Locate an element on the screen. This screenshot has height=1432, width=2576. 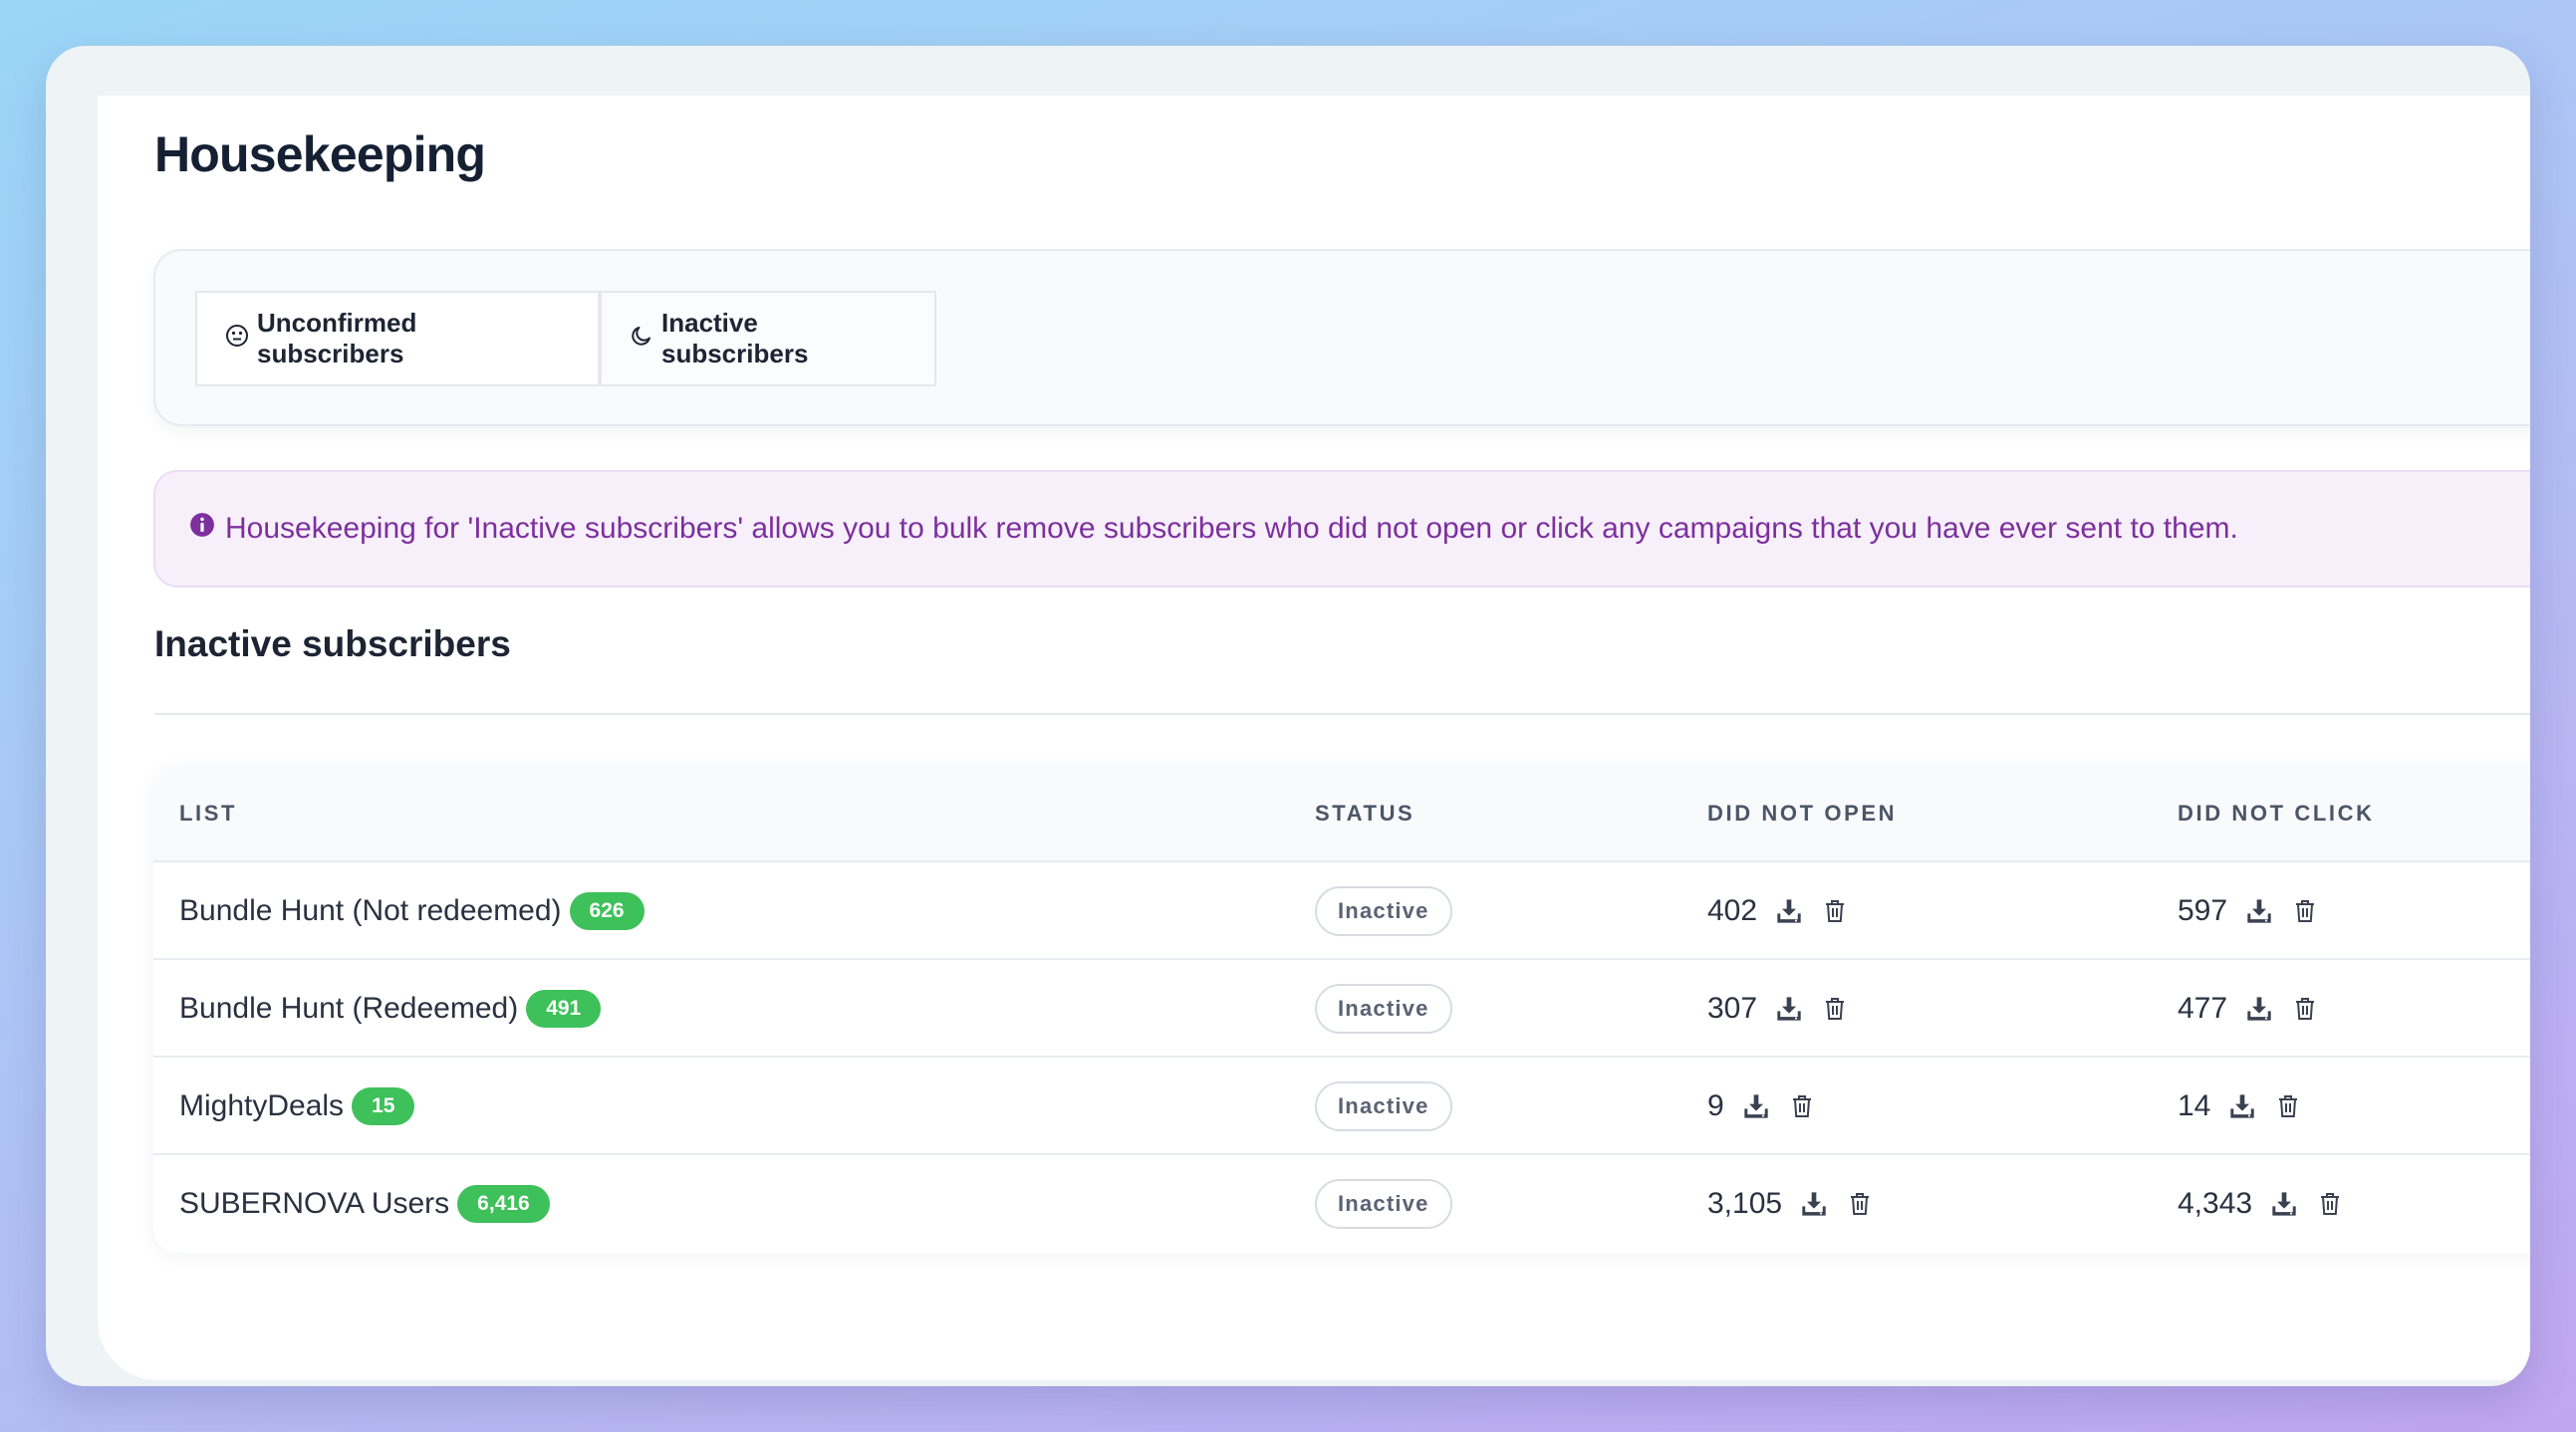
did-not-click-count: 477 is located at coordinates (2203, 1008).